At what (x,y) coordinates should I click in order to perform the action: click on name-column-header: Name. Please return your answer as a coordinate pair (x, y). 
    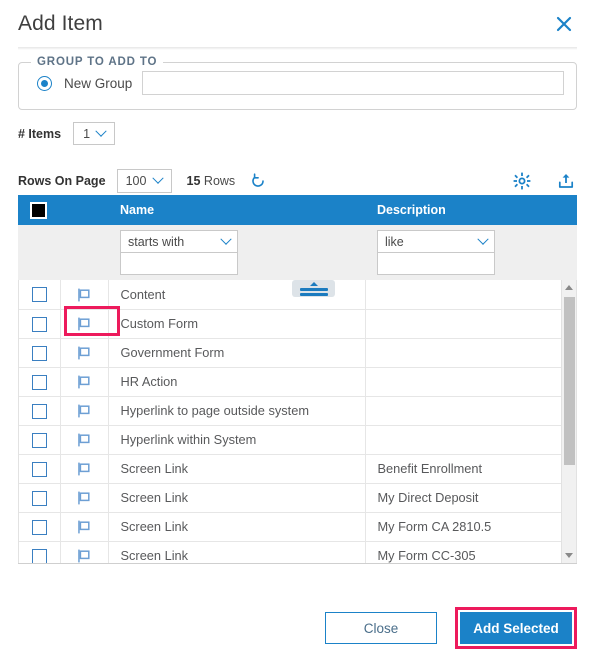
    Looking at the image, I should click on (236, 210).